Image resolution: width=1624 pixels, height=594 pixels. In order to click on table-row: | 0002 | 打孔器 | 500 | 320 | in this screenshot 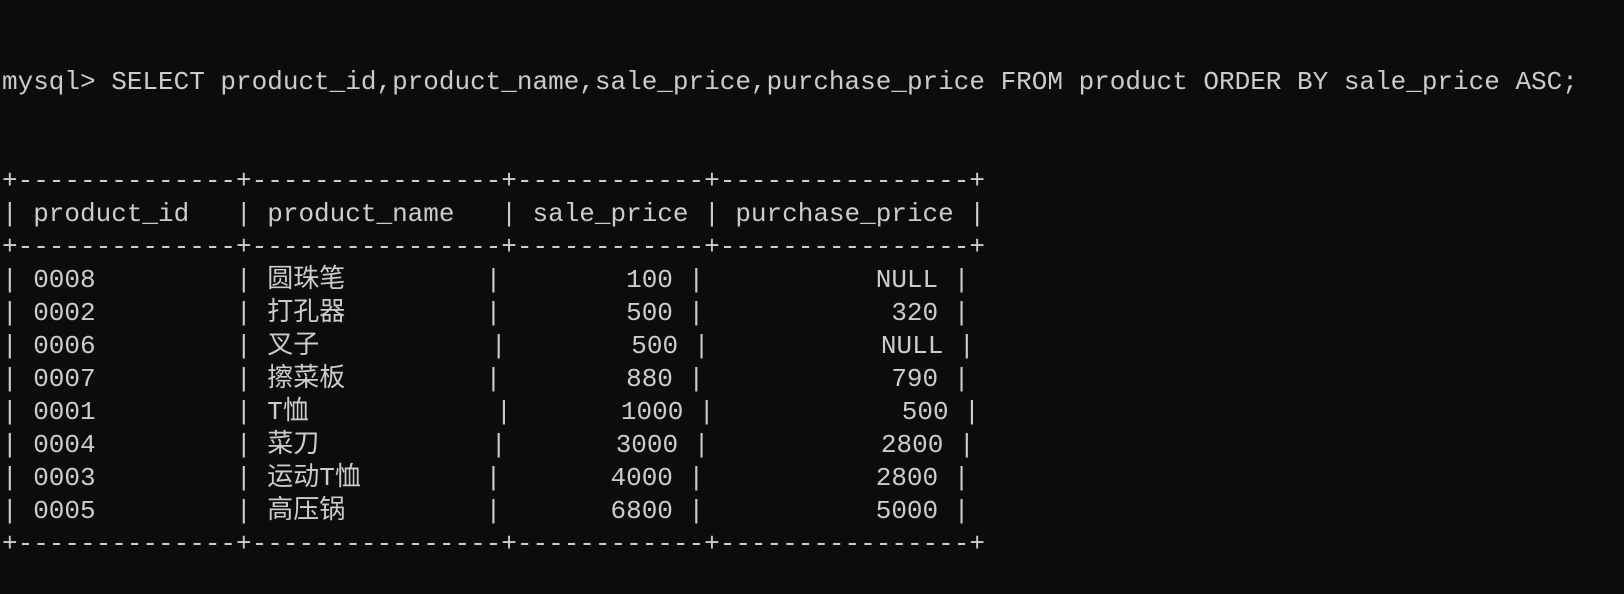, I will do `click(486, 313)`.